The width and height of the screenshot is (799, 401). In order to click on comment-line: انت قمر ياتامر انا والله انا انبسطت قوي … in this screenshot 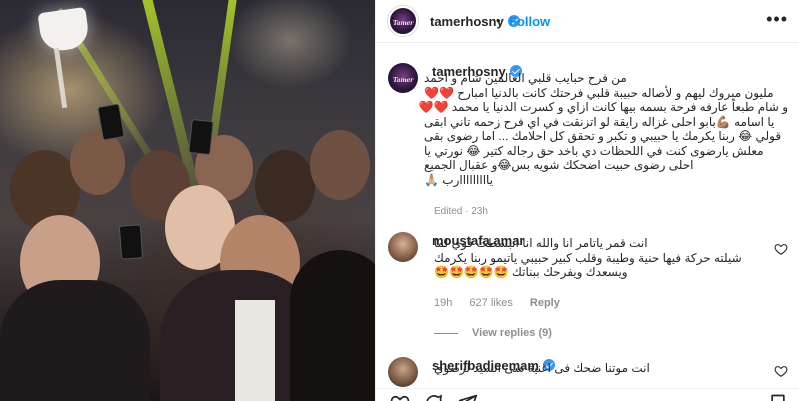, I will do `click(541, 243)`.